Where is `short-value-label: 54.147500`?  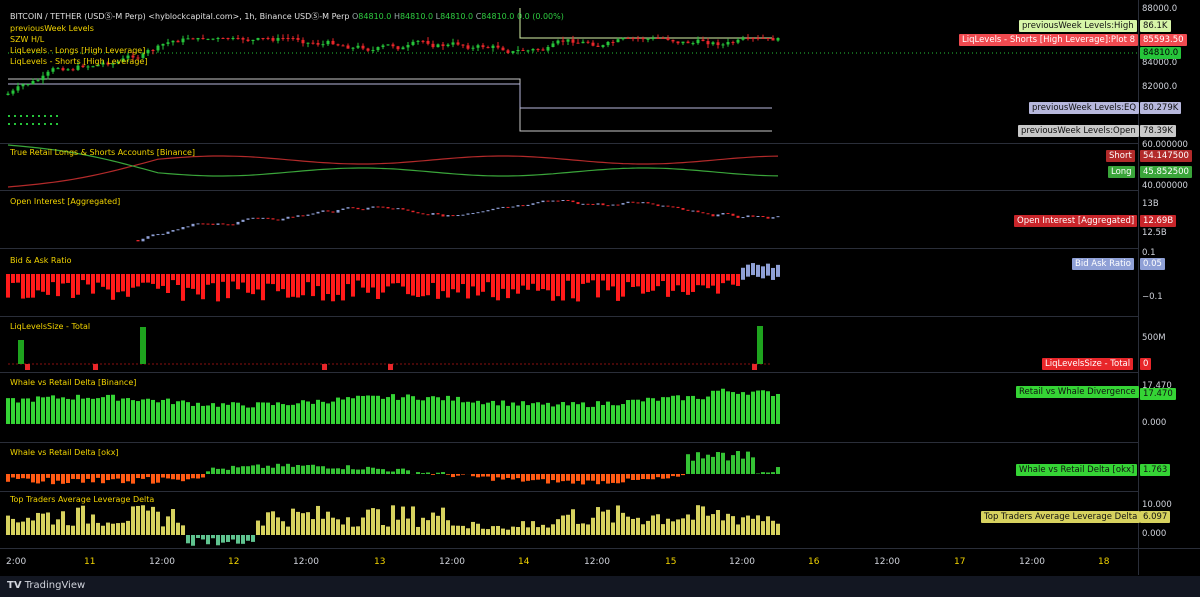
short-value-label: 54.147500 is located at coordinates (1166, 156).